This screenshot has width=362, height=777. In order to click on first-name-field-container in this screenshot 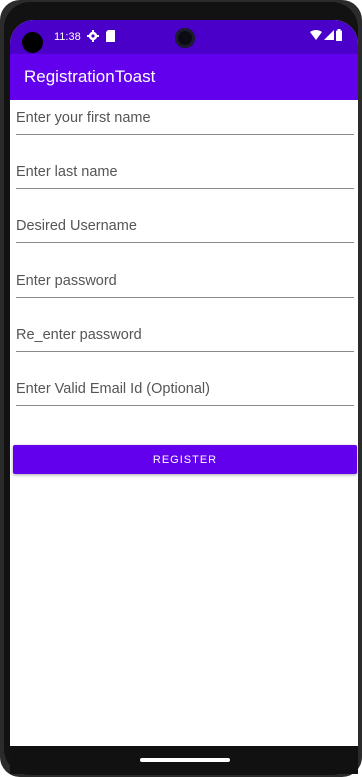, I will do `click(185, 120)`.